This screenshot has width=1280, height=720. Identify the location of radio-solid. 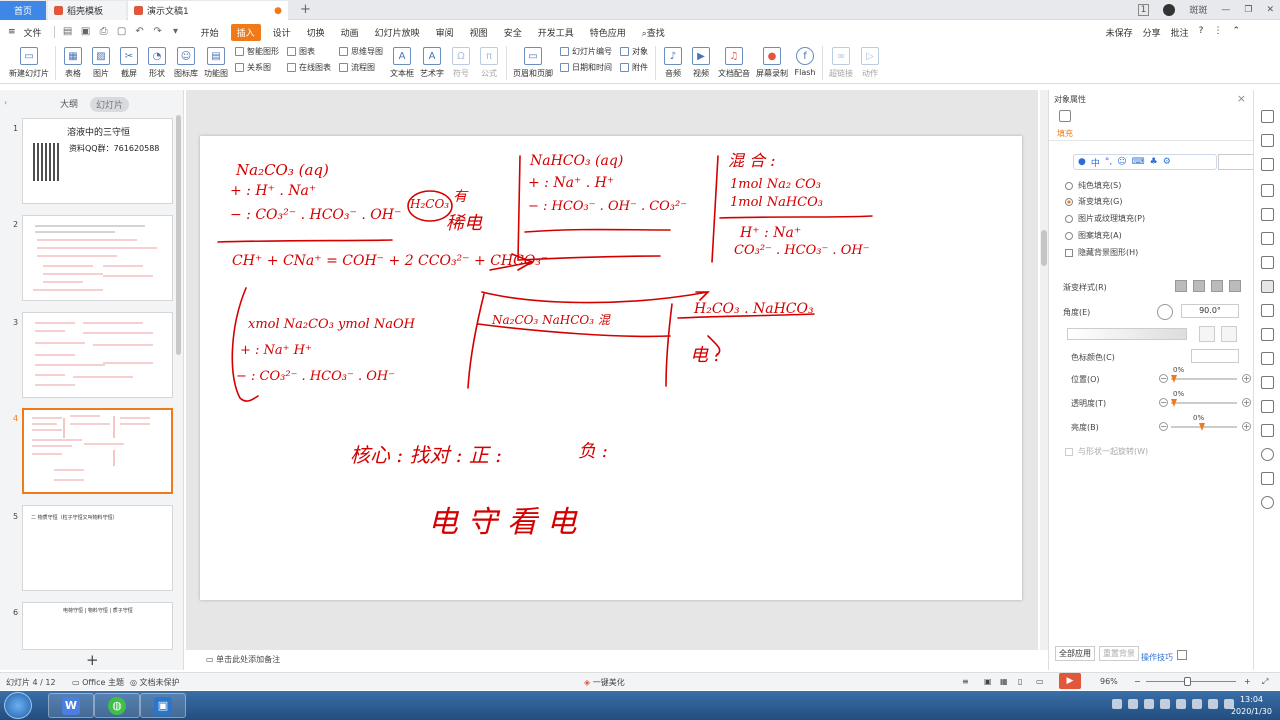
(1069, 185).